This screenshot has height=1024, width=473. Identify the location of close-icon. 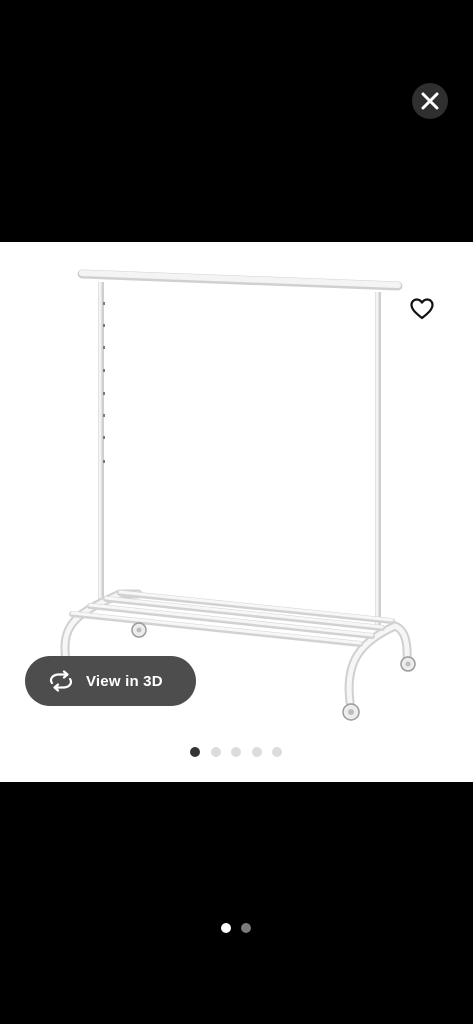
(430, 101).